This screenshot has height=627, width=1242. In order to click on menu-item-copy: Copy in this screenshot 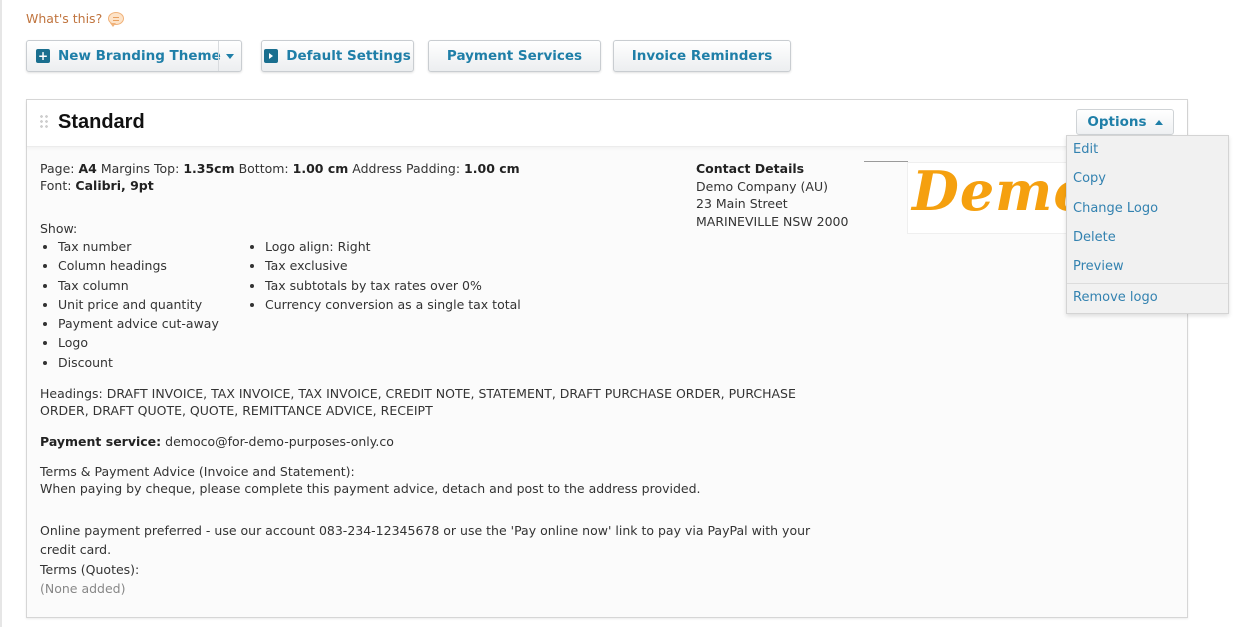, I will do `click(1089, 178)`.